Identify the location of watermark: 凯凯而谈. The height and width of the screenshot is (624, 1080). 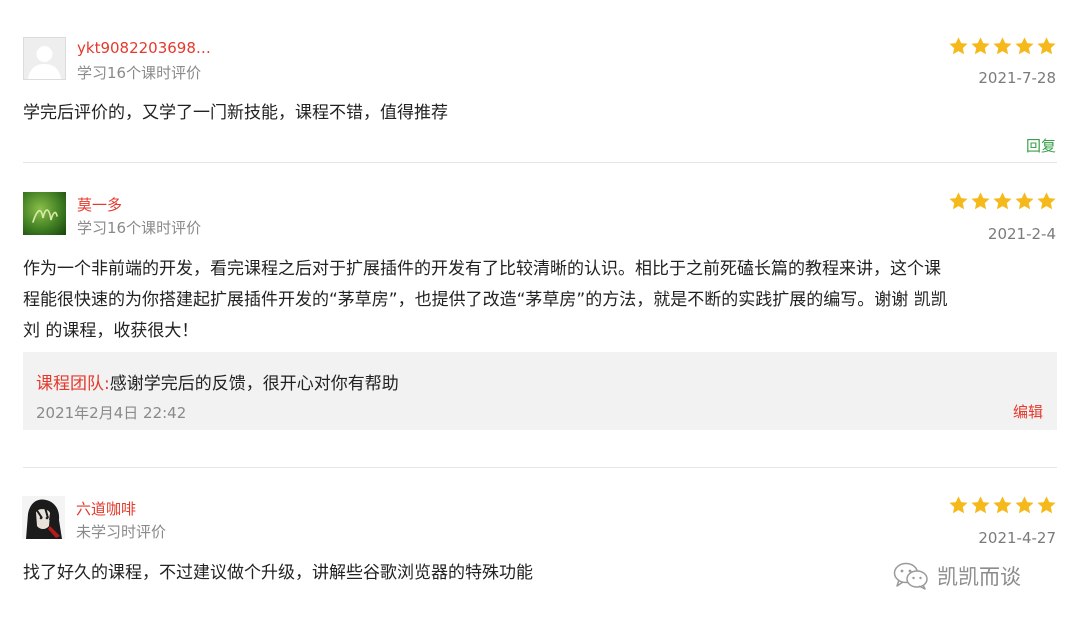
(957, 576).